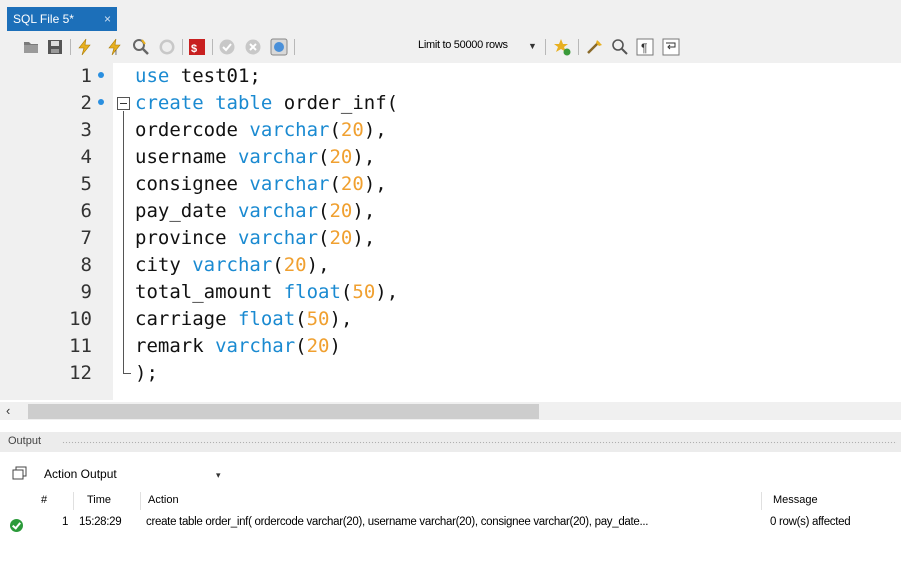 The image size is (901, 567). What do you see at coordinates (107, 19) in the screenshot?
I see `close-tab-icon: ×` at bounding box center [107, 19].